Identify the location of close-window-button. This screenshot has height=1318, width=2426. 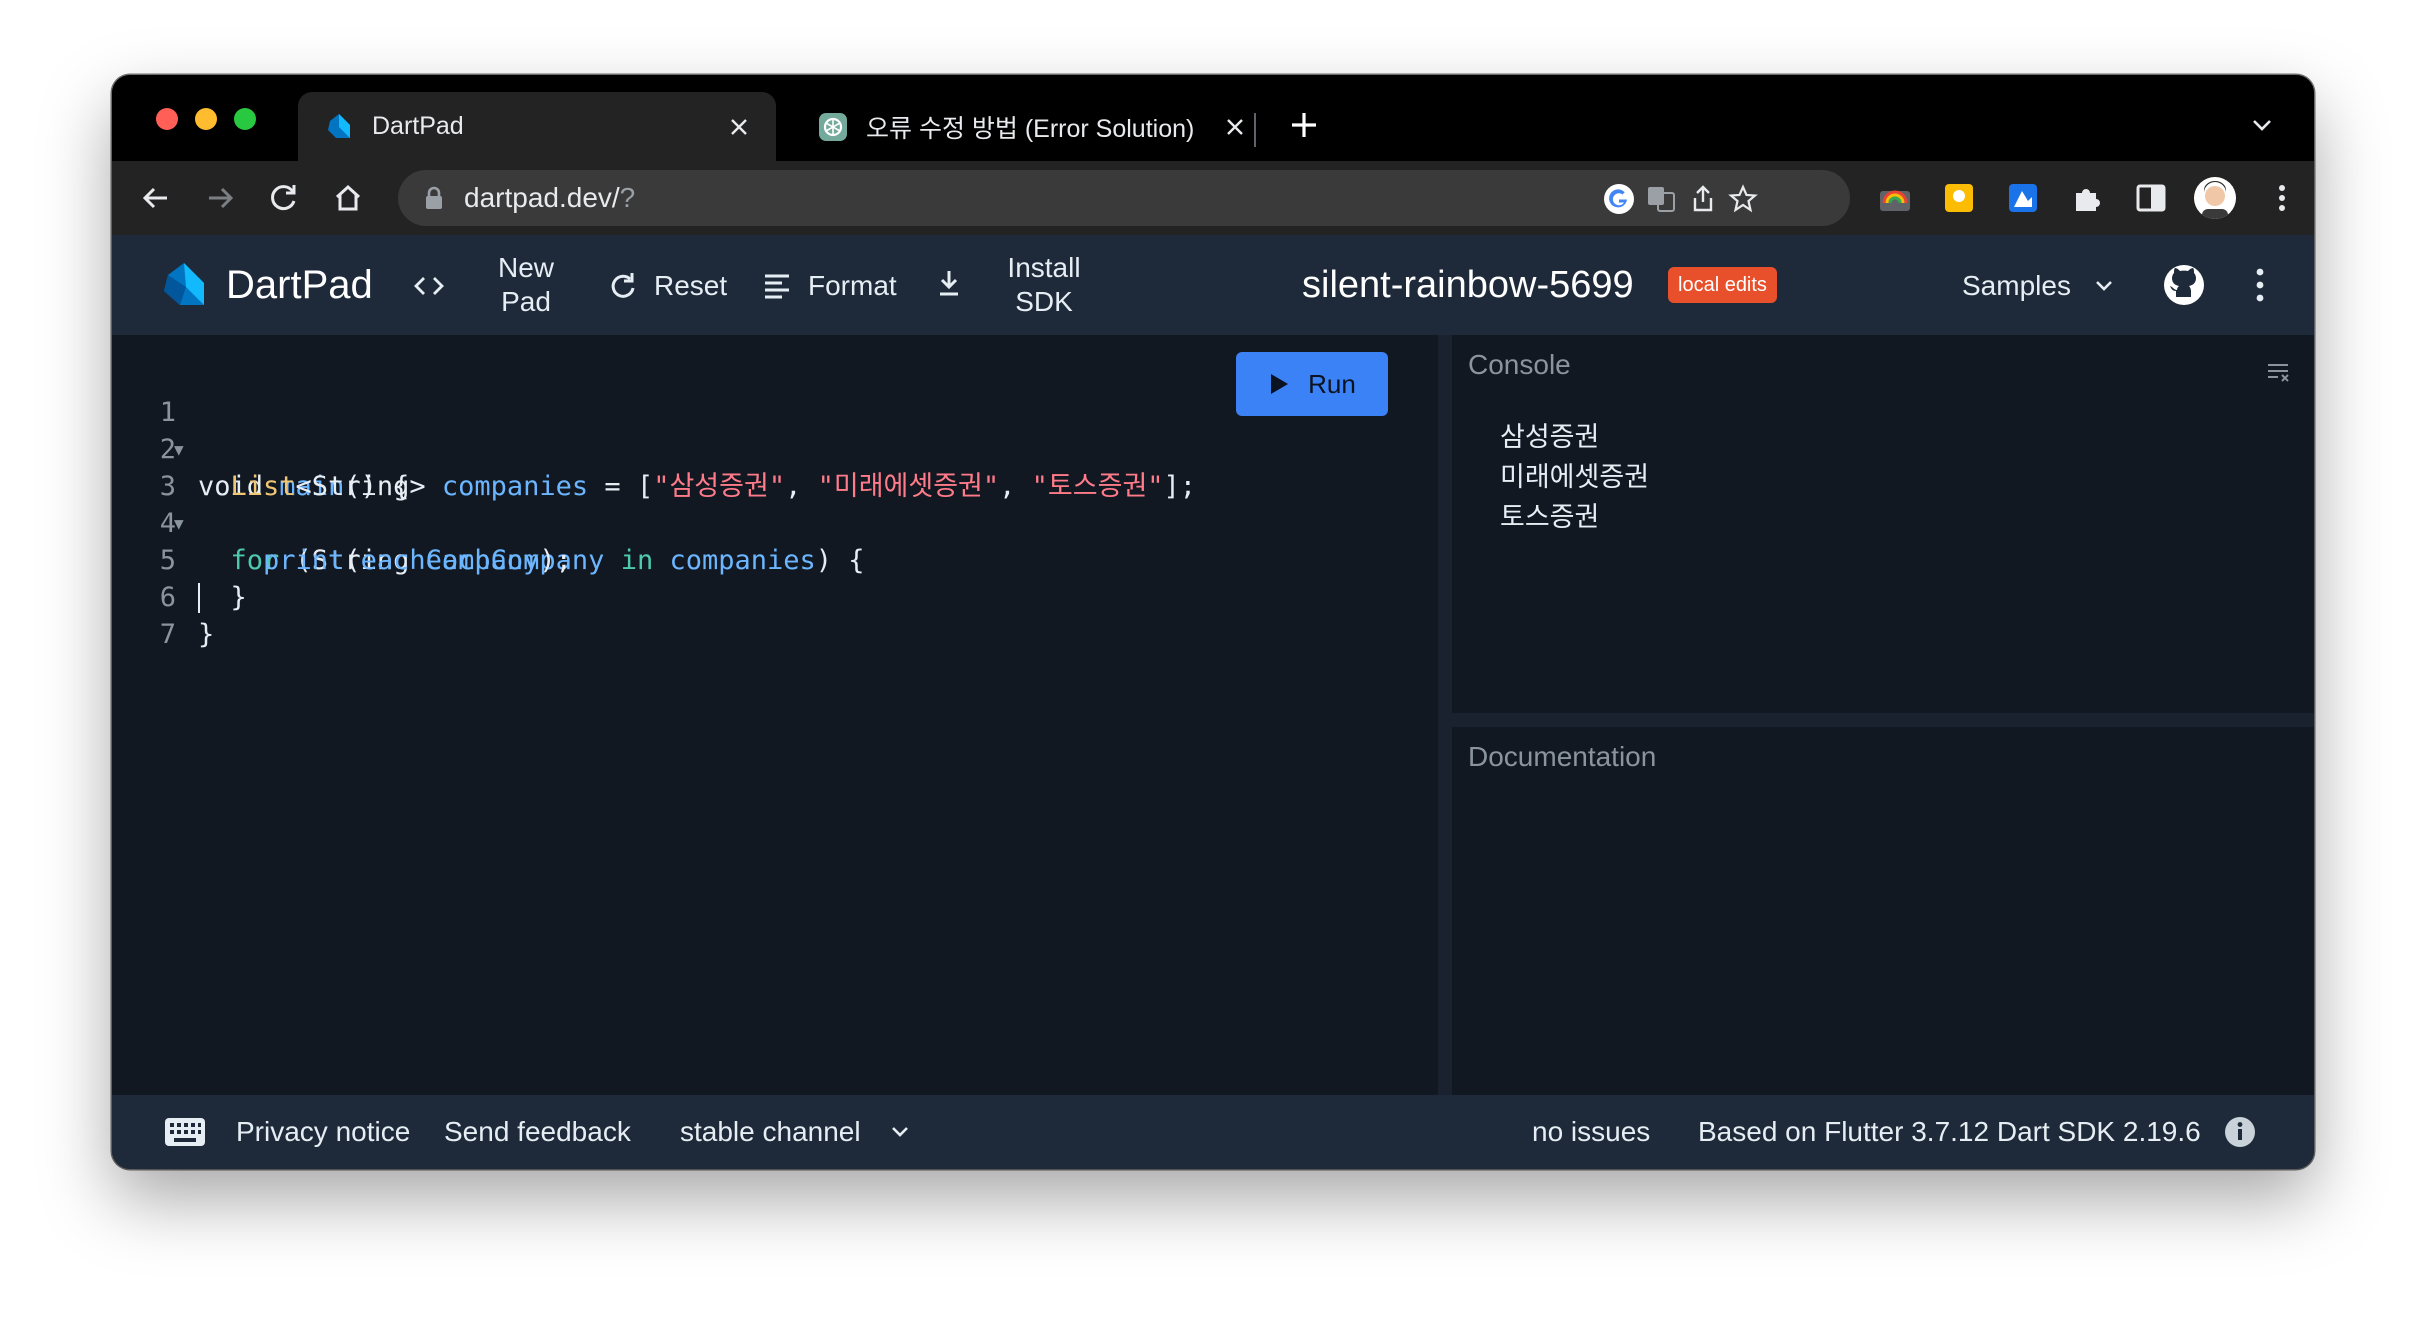
(167, 119).